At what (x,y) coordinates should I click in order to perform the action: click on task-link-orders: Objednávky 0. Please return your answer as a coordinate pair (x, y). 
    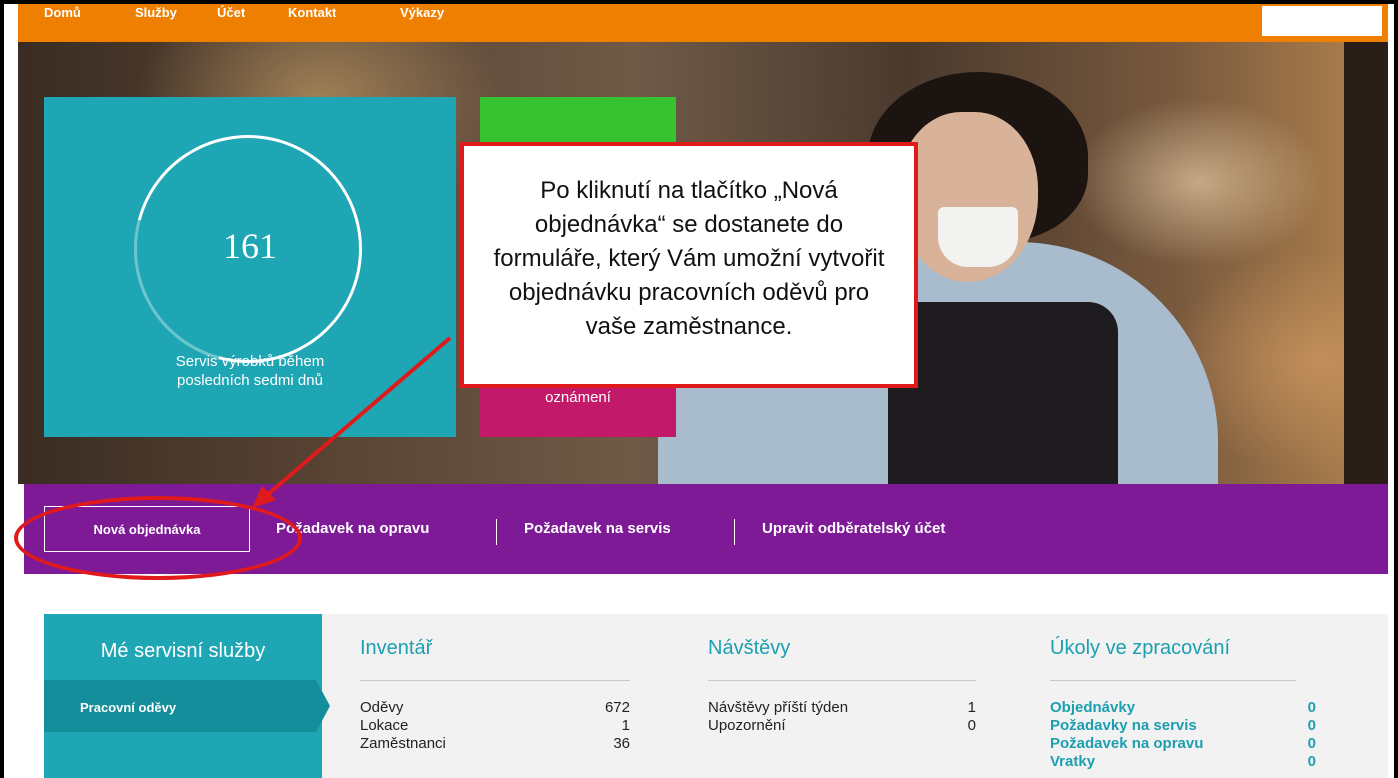
    Looking at the image, I should click on (1183, 707).